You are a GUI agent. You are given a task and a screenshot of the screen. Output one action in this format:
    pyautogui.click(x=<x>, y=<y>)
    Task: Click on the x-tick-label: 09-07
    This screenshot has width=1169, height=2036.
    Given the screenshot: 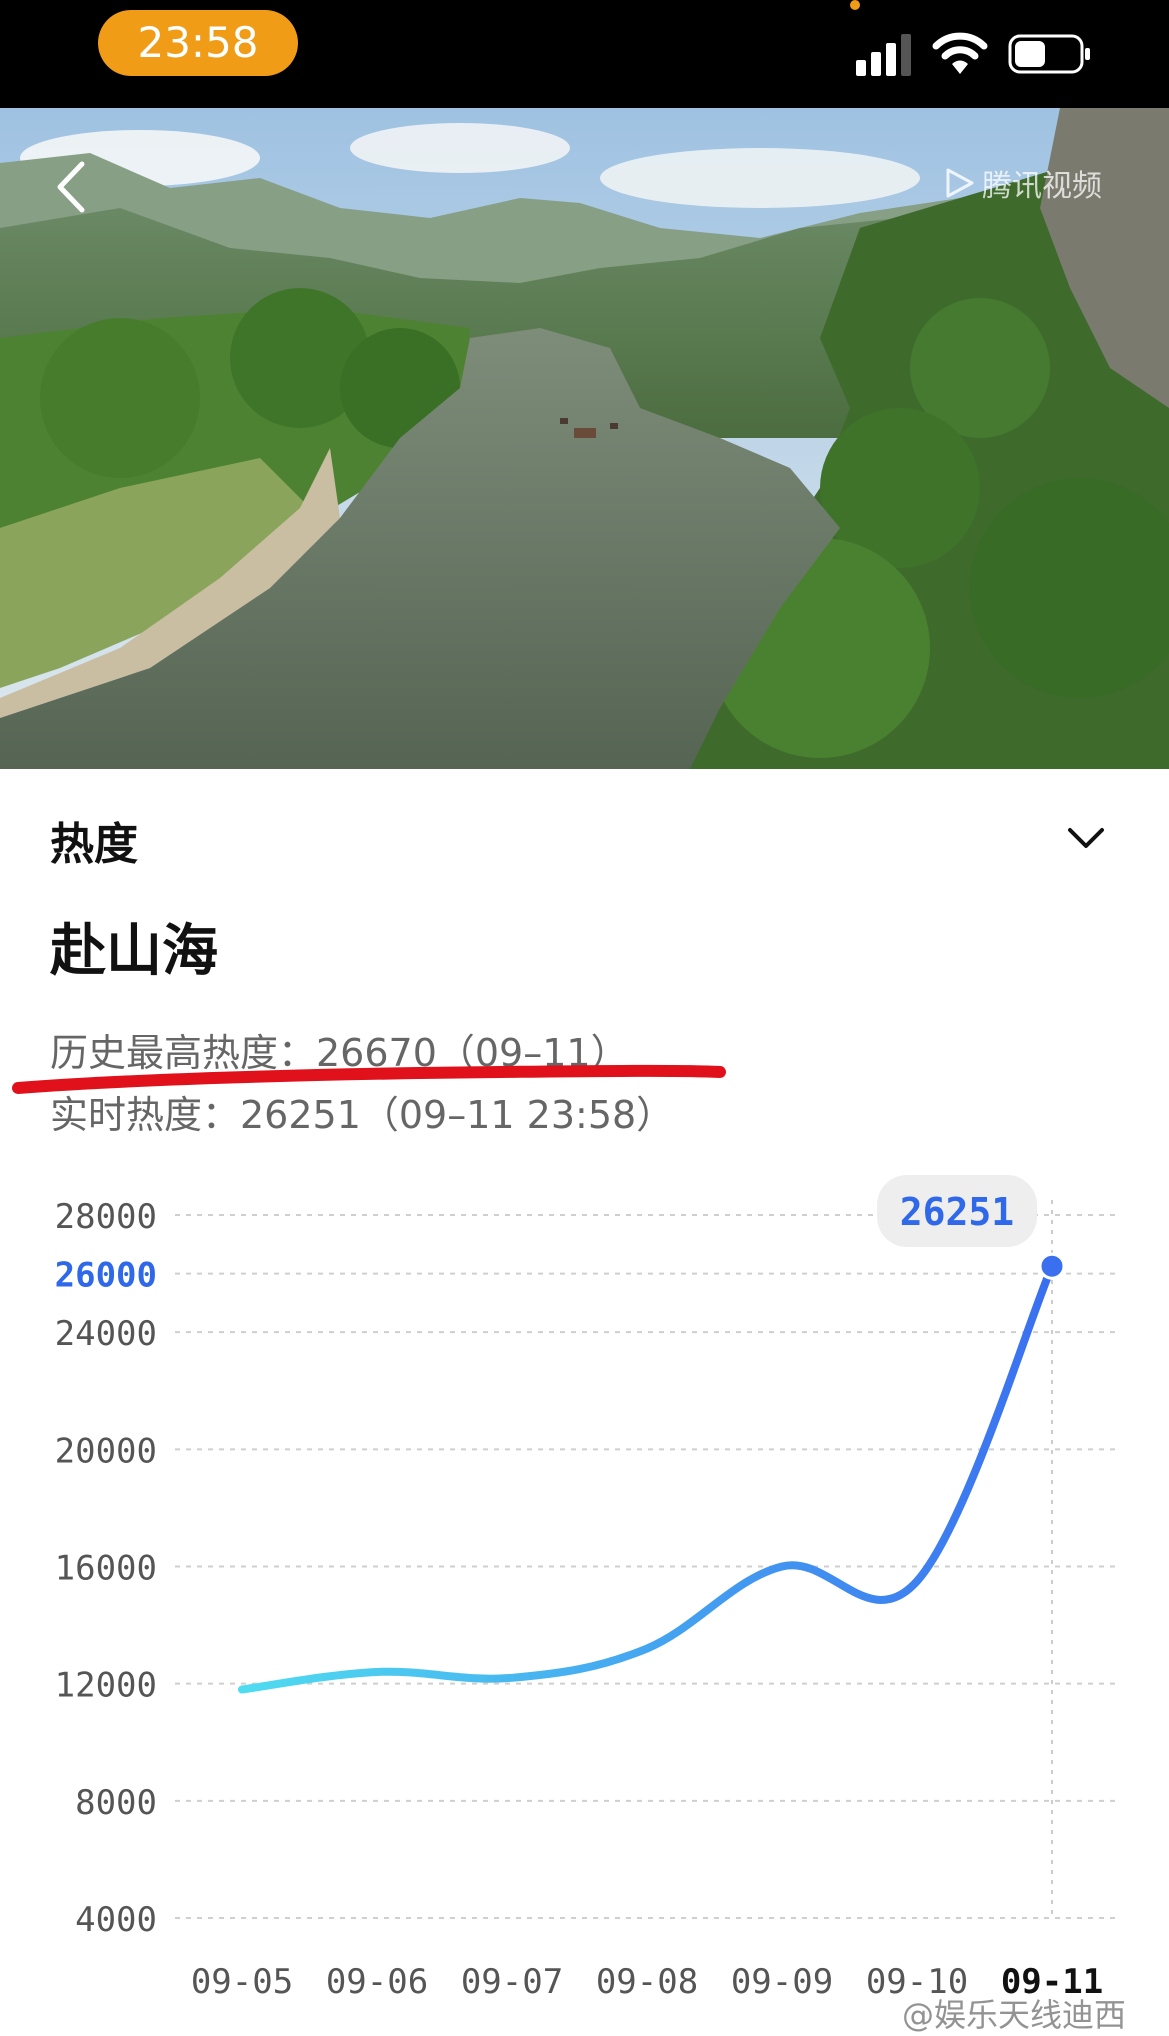 What is the action you would take?
    pyautogui.click(x=512, y=1982)
    